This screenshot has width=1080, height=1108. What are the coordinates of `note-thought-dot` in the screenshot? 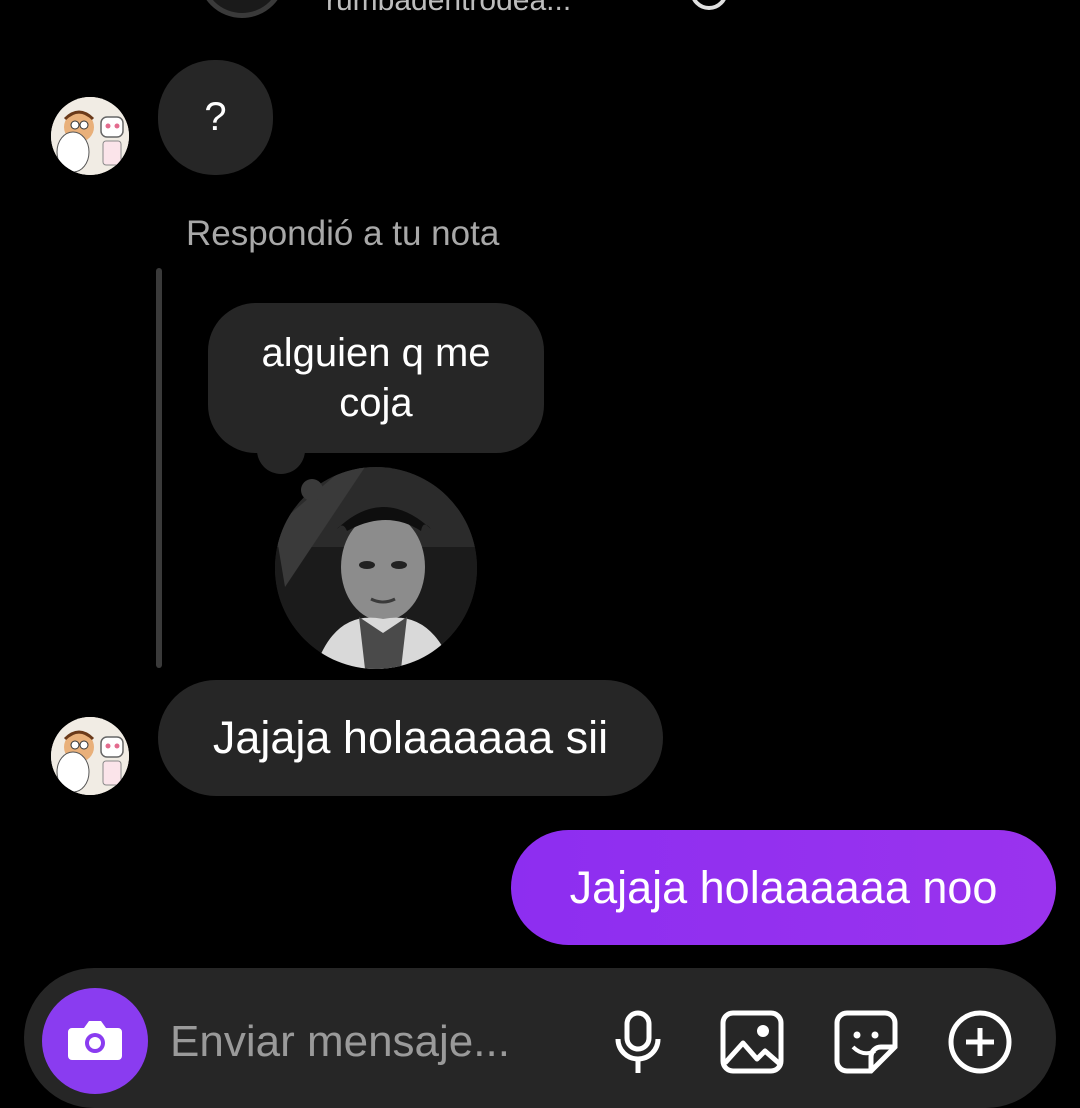 It's located at (312, 490).